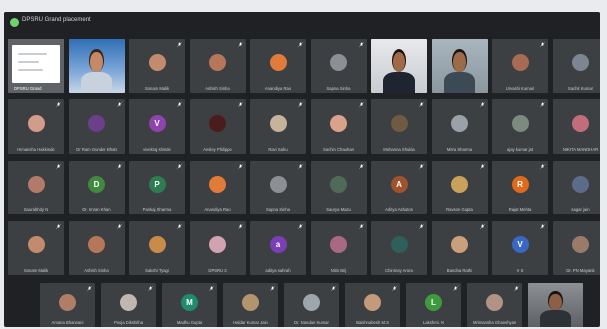  What do you see at coordinates (338, 270) in the screenshot?
I see `participant-name: Nitin Brij` at bounding box center [338, 270].